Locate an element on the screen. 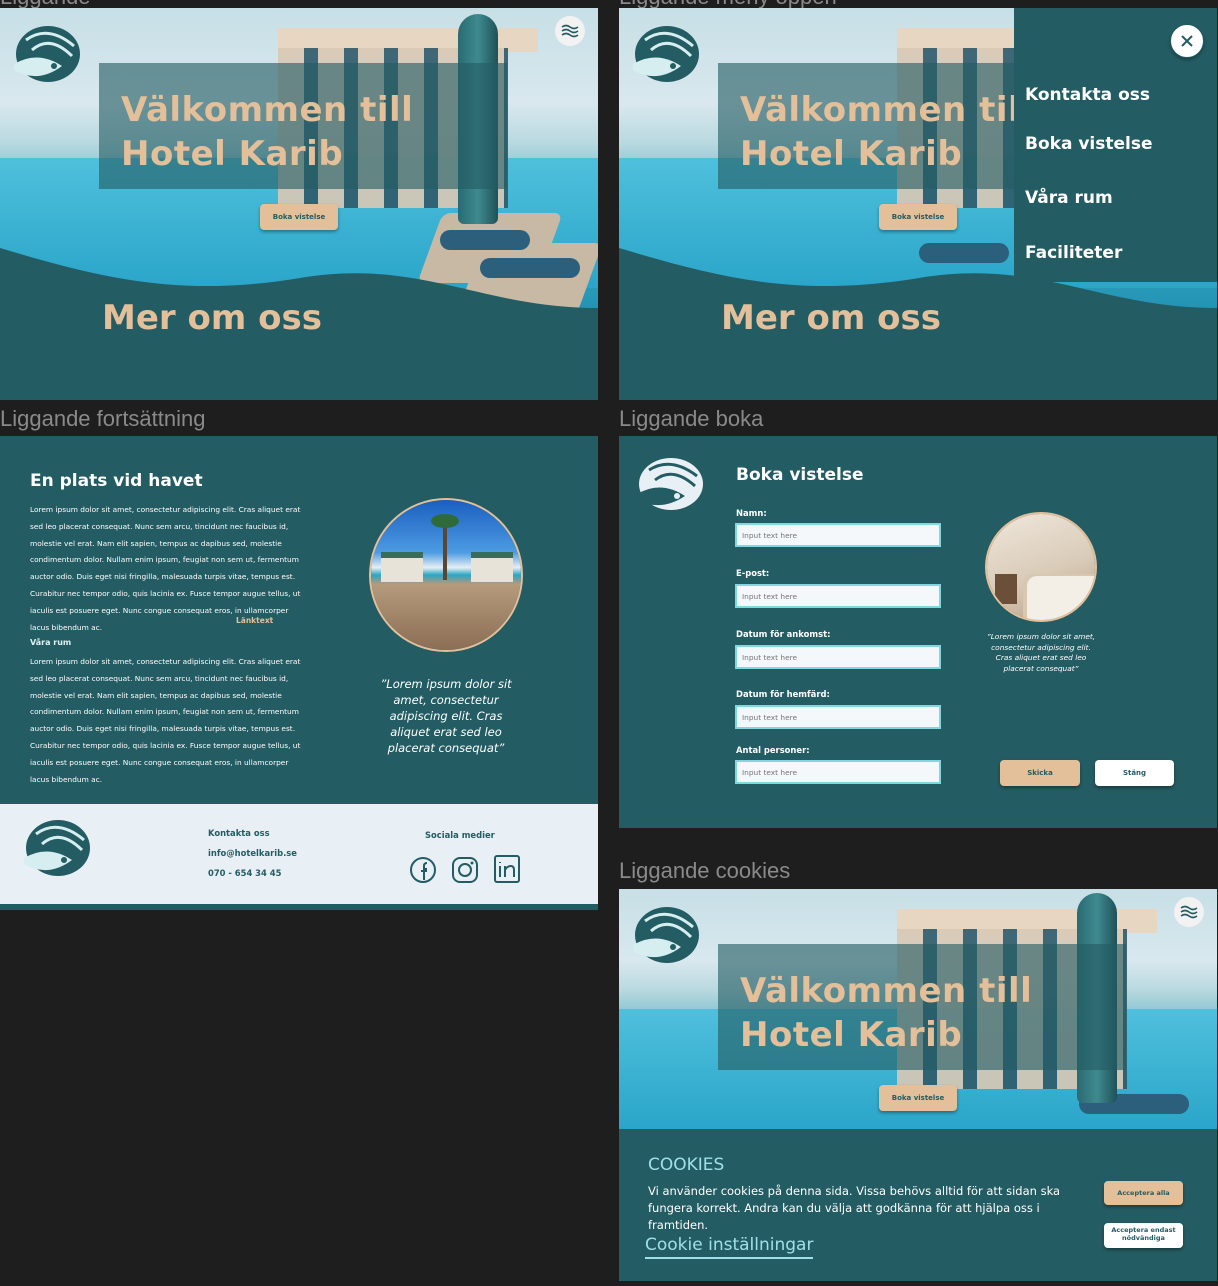 The width and height of the screenshot is (1218, 1286). footer-phone: 070 - 654 34 45 is located at coordinates (244, 873).